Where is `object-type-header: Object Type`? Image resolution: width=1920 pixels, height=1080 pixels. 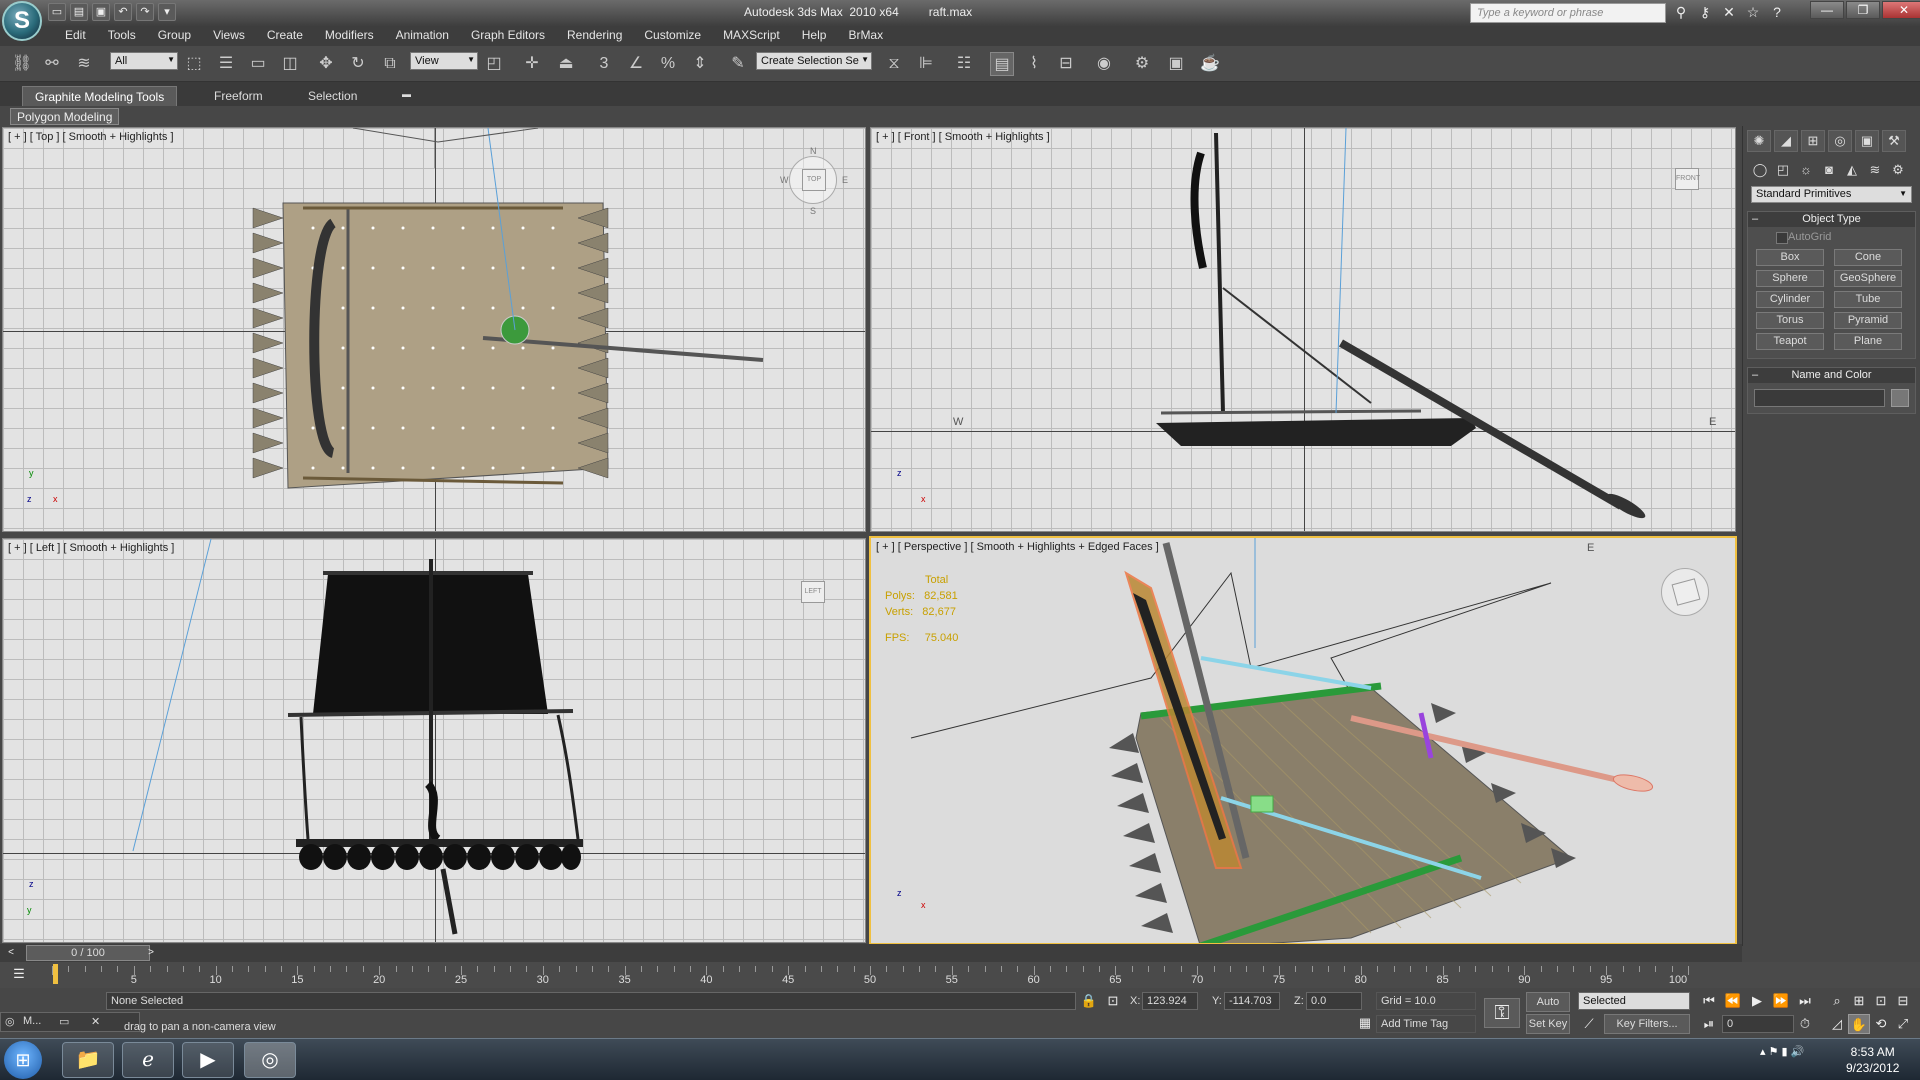 object-type-header: Object Type is located at coordinates (1831, 219).